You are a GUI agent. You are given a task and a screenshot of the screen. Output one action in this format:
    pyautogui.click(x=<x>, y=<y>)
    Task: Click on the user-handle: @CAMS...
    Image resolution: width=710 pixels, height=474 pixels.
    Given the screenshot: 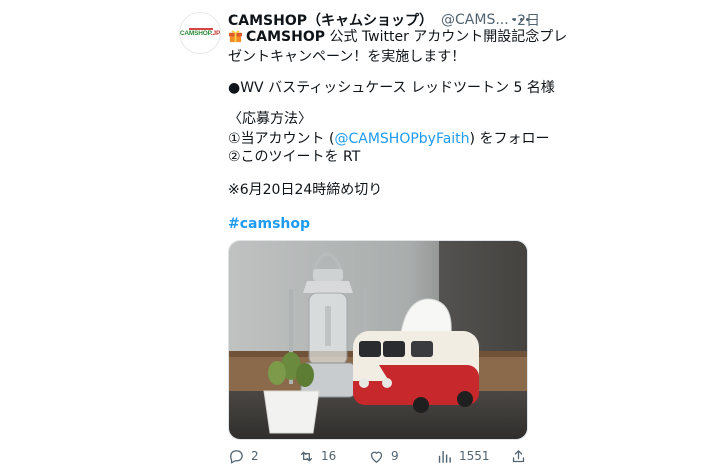 What is the action you would take?
    pyautogui.click(x=475, y=20)
    